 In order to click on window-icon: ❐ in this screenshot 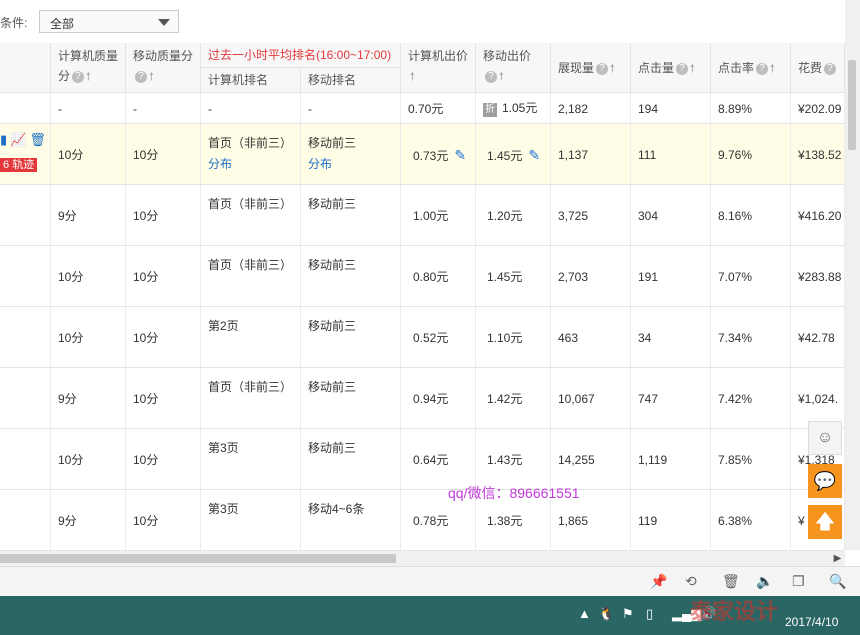, I will do `click(798, 581)`.